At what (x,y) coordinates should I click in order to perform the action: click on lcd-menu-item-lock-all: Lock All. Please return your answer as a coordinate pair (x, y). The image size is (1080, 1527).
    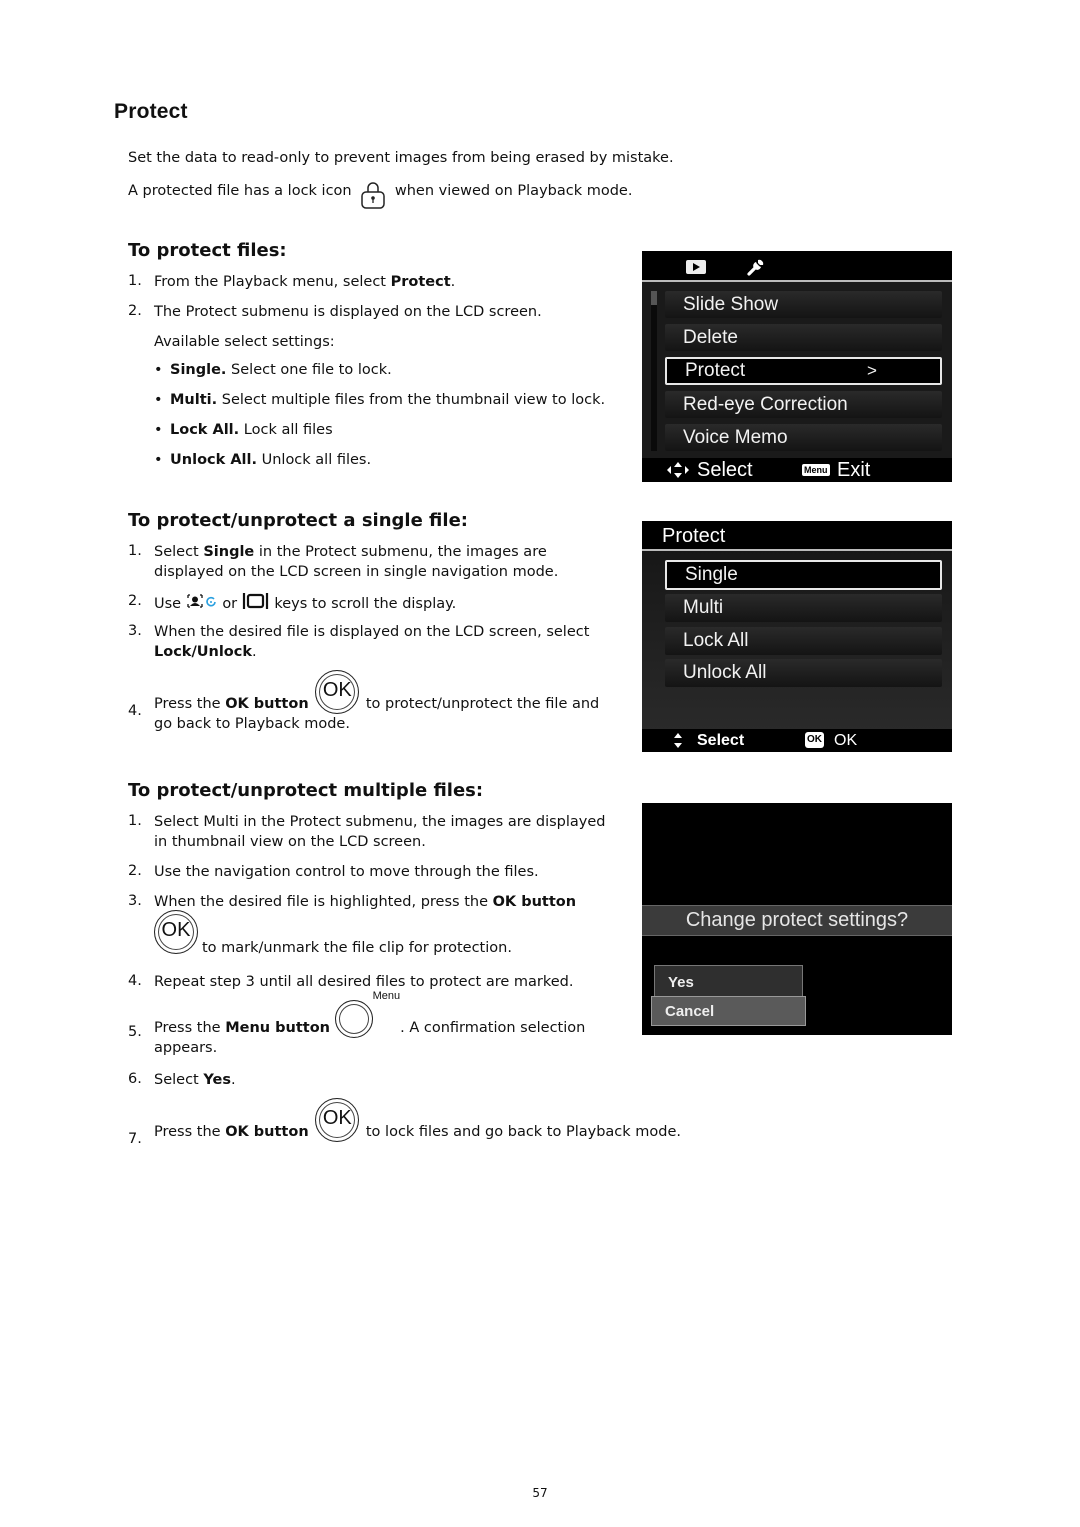
    Looking at the image, I should click on (803, 641).